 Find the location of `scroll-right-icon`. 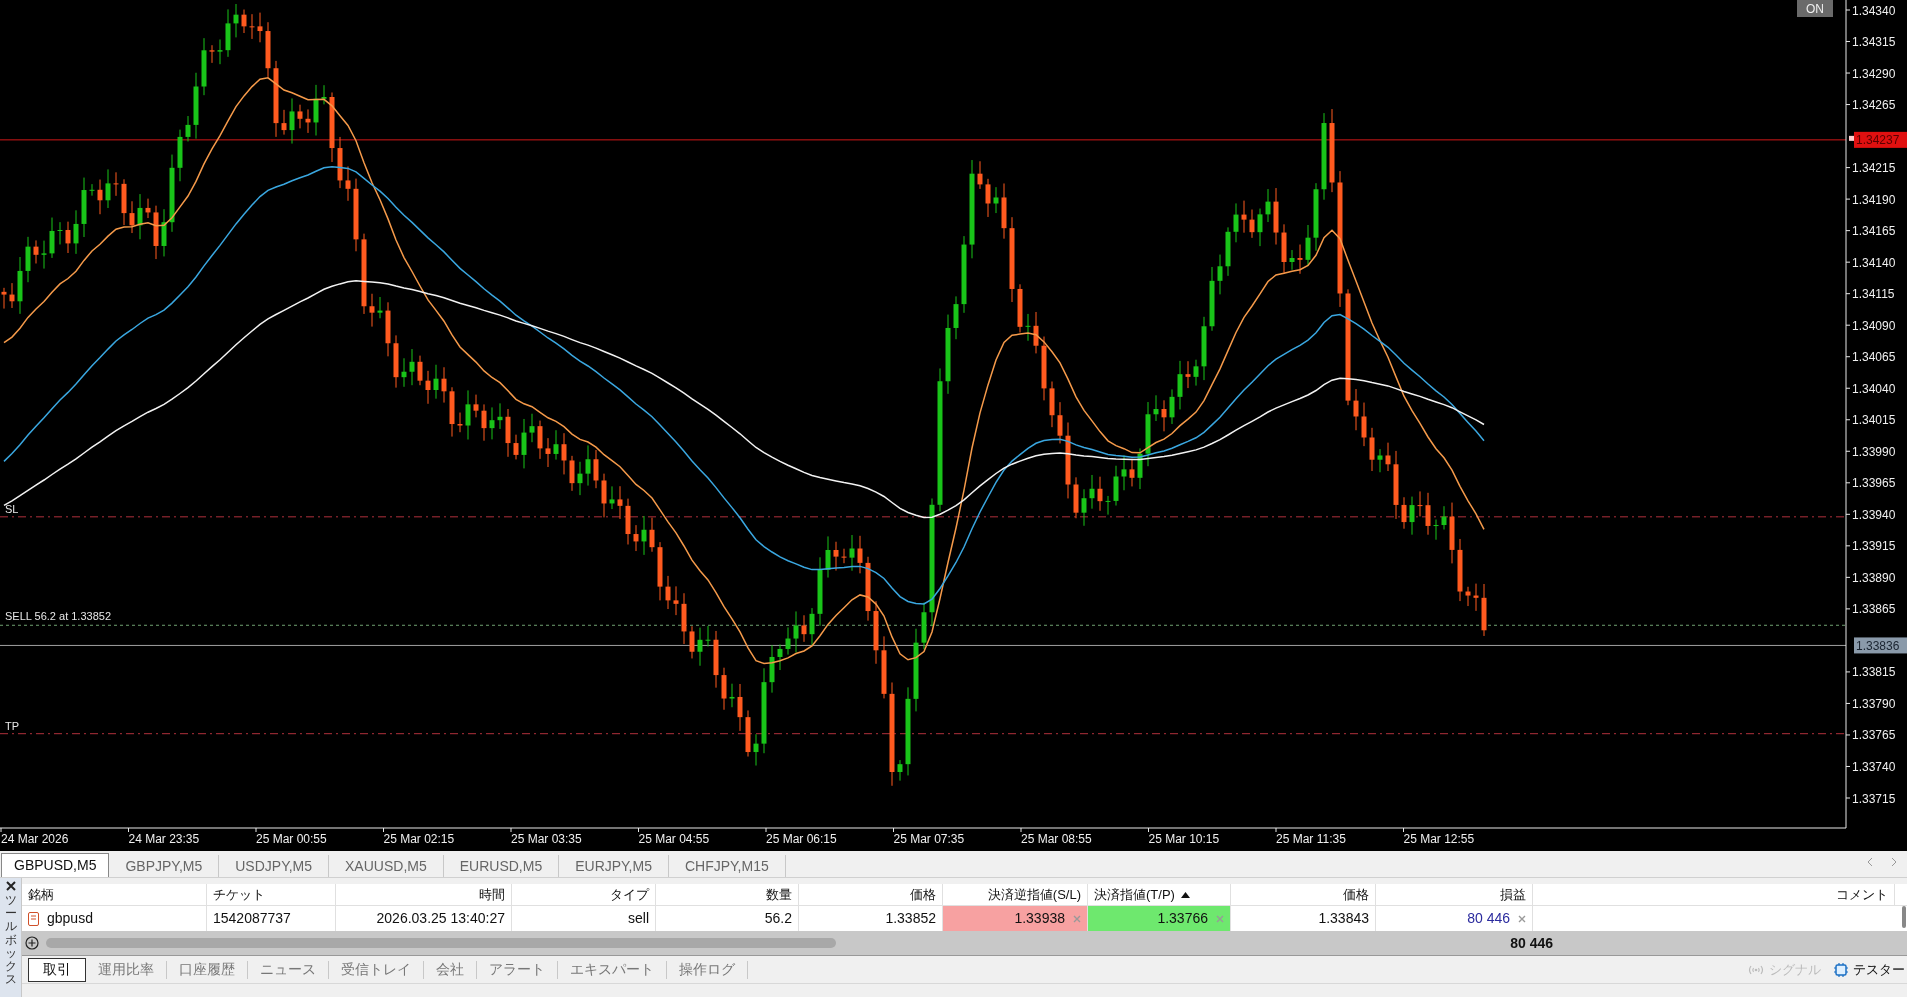

scroll-right-icon is located at coordinates (1894, 862).